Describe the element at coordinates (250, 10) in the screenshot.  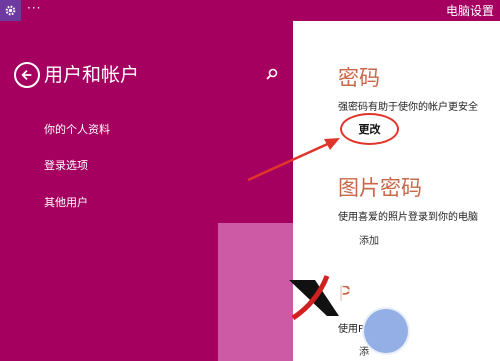
I see `title-bar: ··· 电脑设置` at that location.